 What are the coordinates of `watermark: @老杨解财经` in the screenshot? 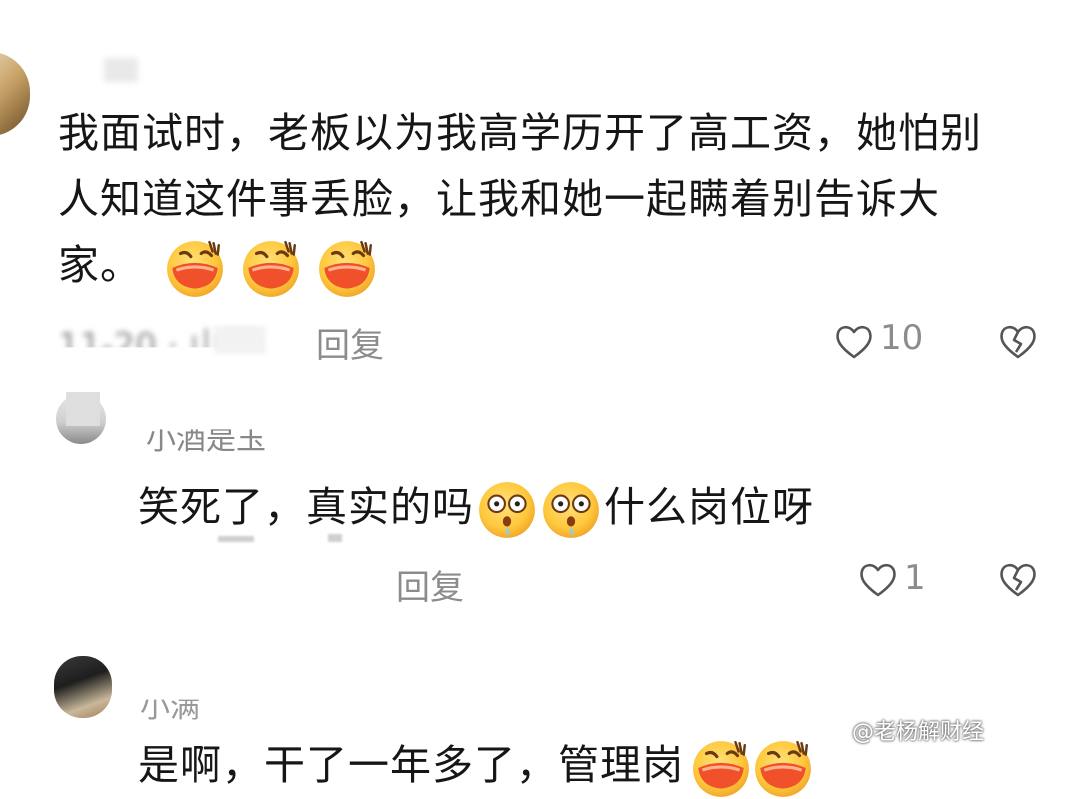 It's located at (918, 730).